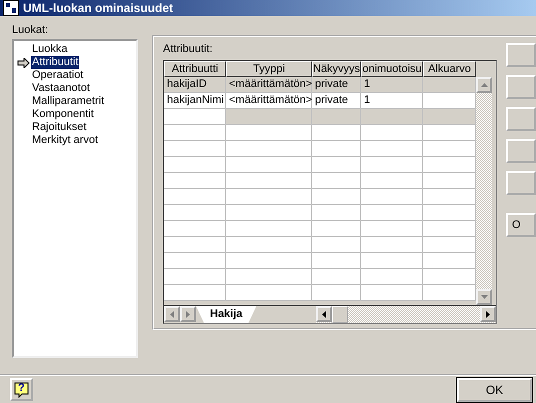 This screenshot has width=536, height=403. I want to click on column-header: onimuotoisu, so click(392, 69).